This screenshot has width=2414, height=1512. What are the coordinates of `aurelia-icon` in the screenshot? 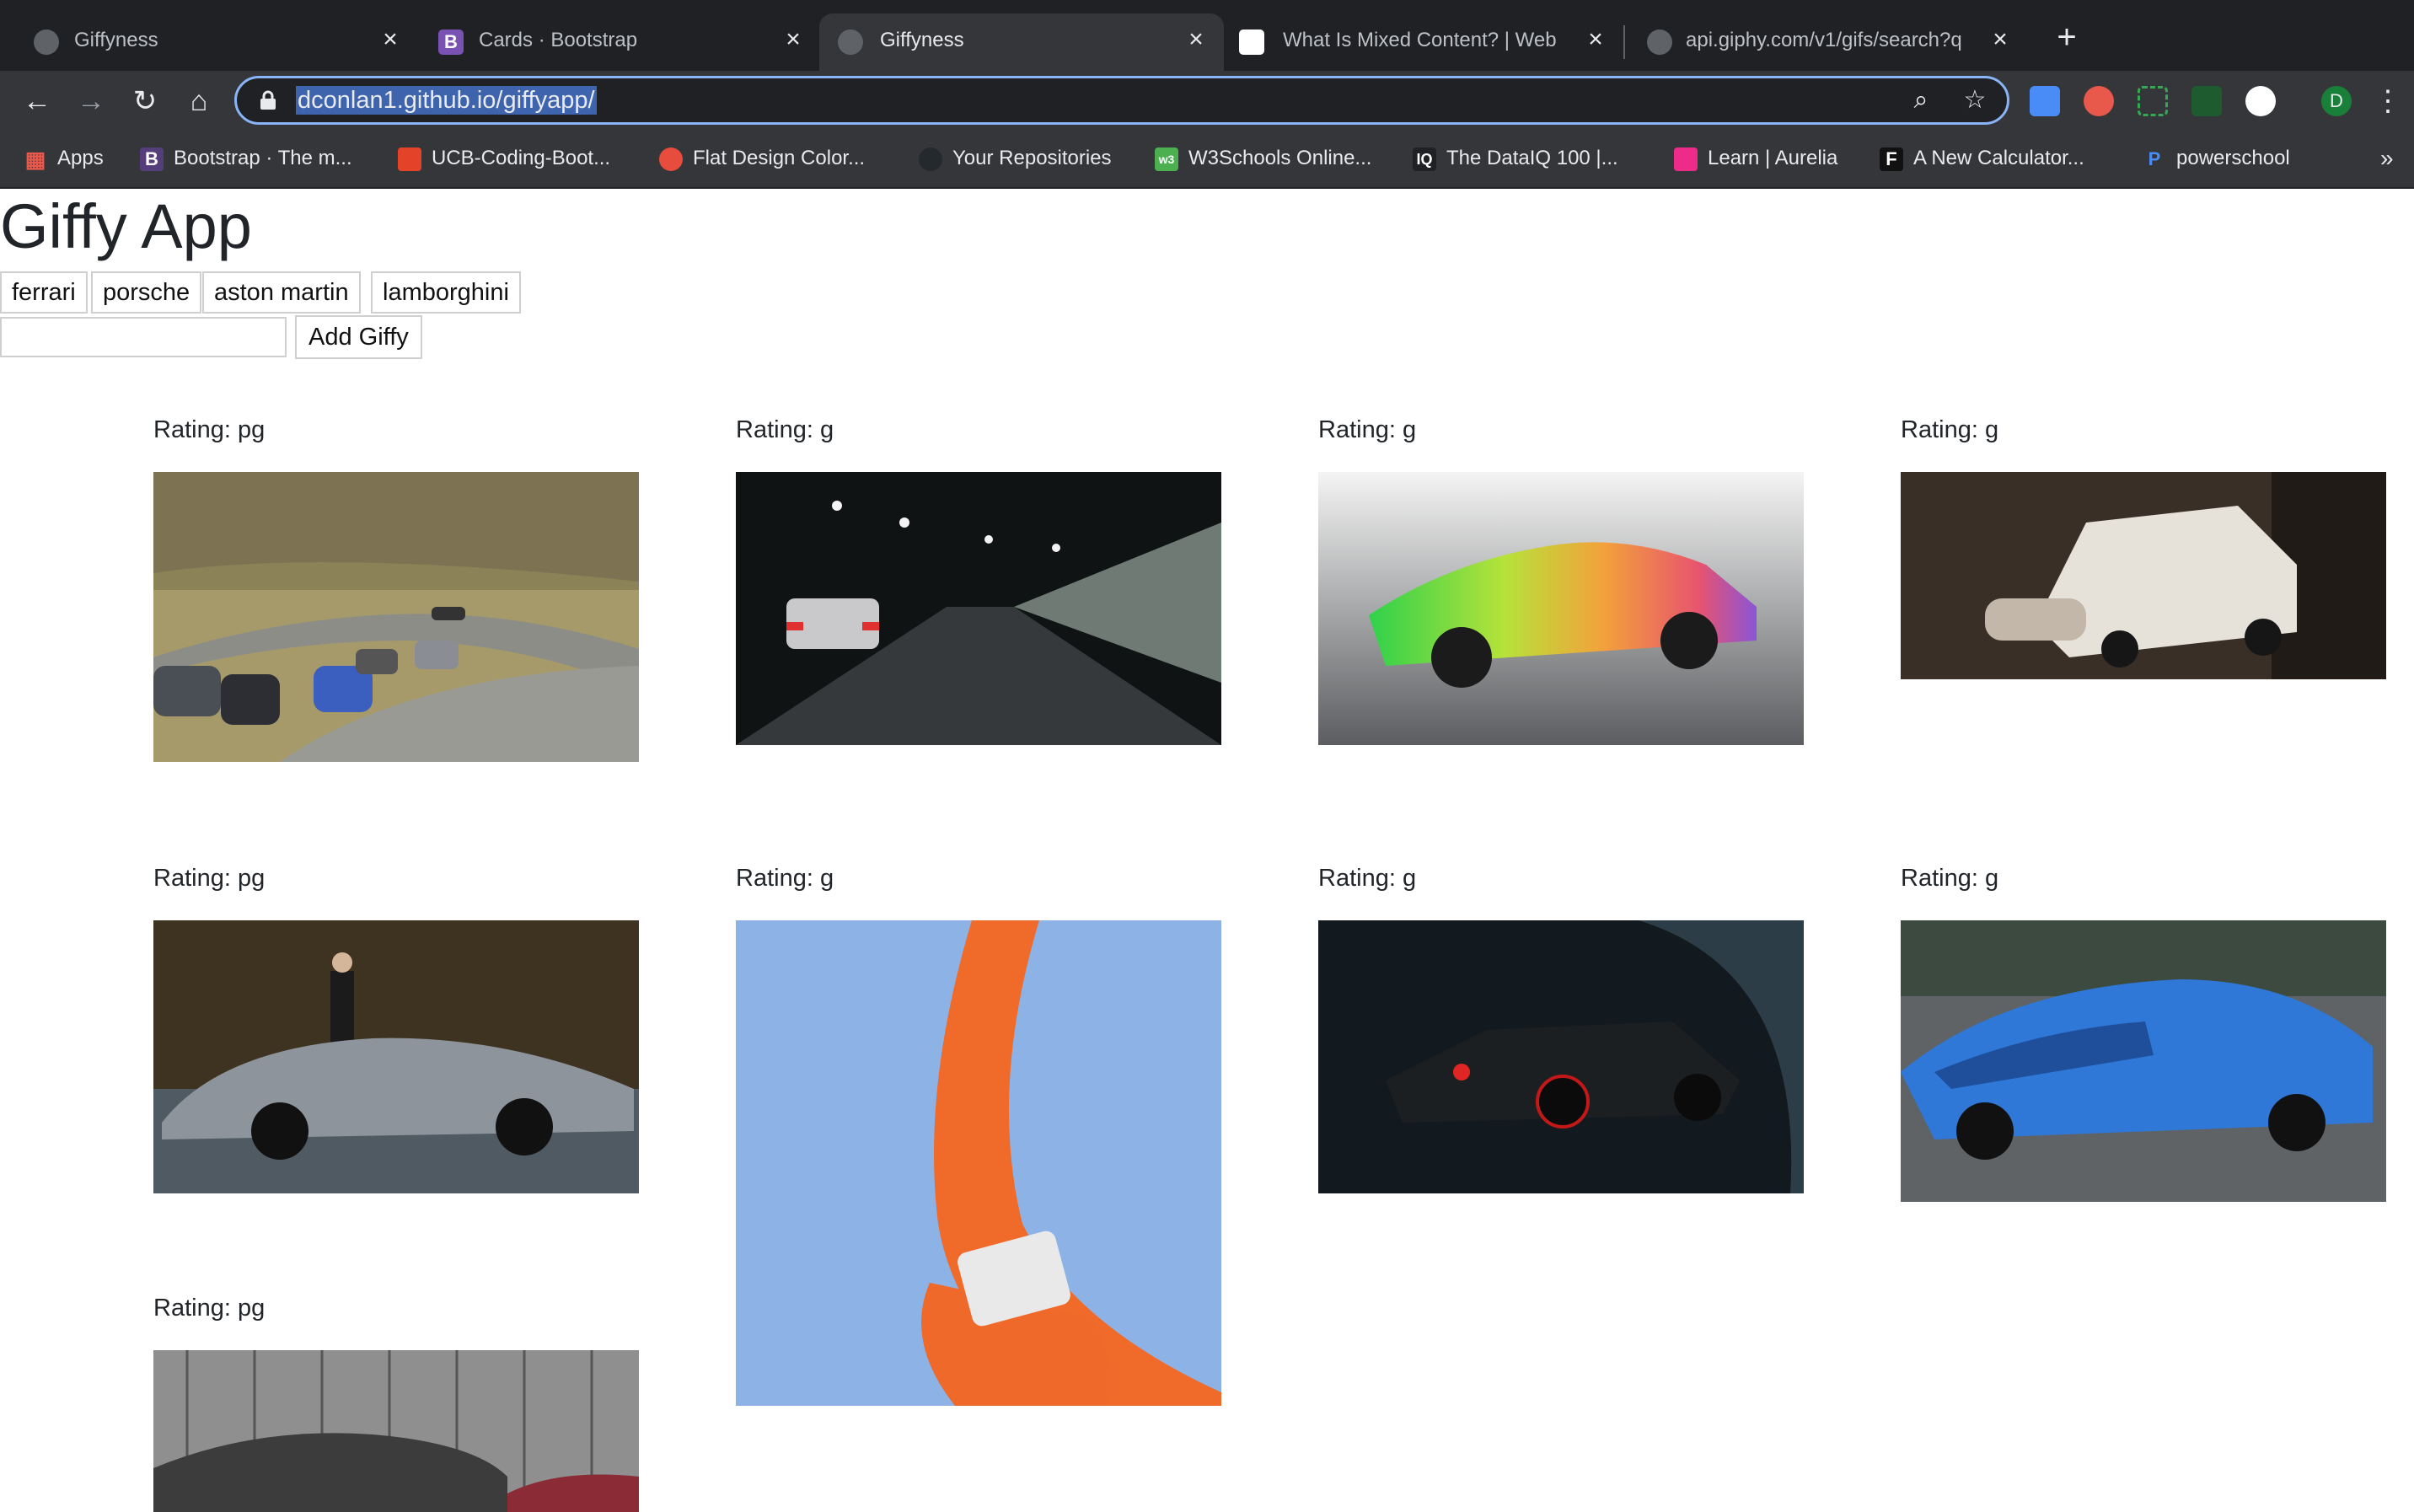 It's located at (1686, 159).